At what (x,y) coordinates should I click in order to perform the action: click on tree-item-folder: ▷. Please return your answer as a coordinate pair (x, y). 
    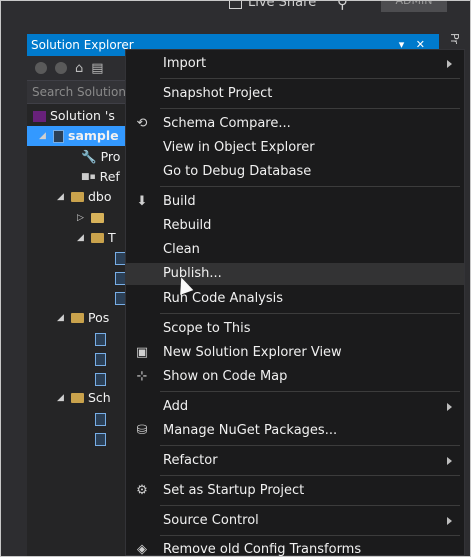
    Looking at the image, I should click on (92, 218).